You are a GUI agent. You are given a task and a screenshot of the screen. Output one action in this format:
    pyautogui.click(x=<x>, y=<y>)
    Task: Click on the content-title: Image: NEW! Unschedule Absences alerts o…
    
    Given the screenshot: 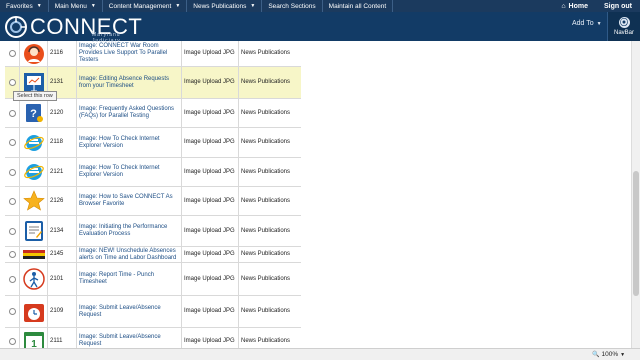 What is the action you would take?
    pyautogui.click(x=129, y=254)
    